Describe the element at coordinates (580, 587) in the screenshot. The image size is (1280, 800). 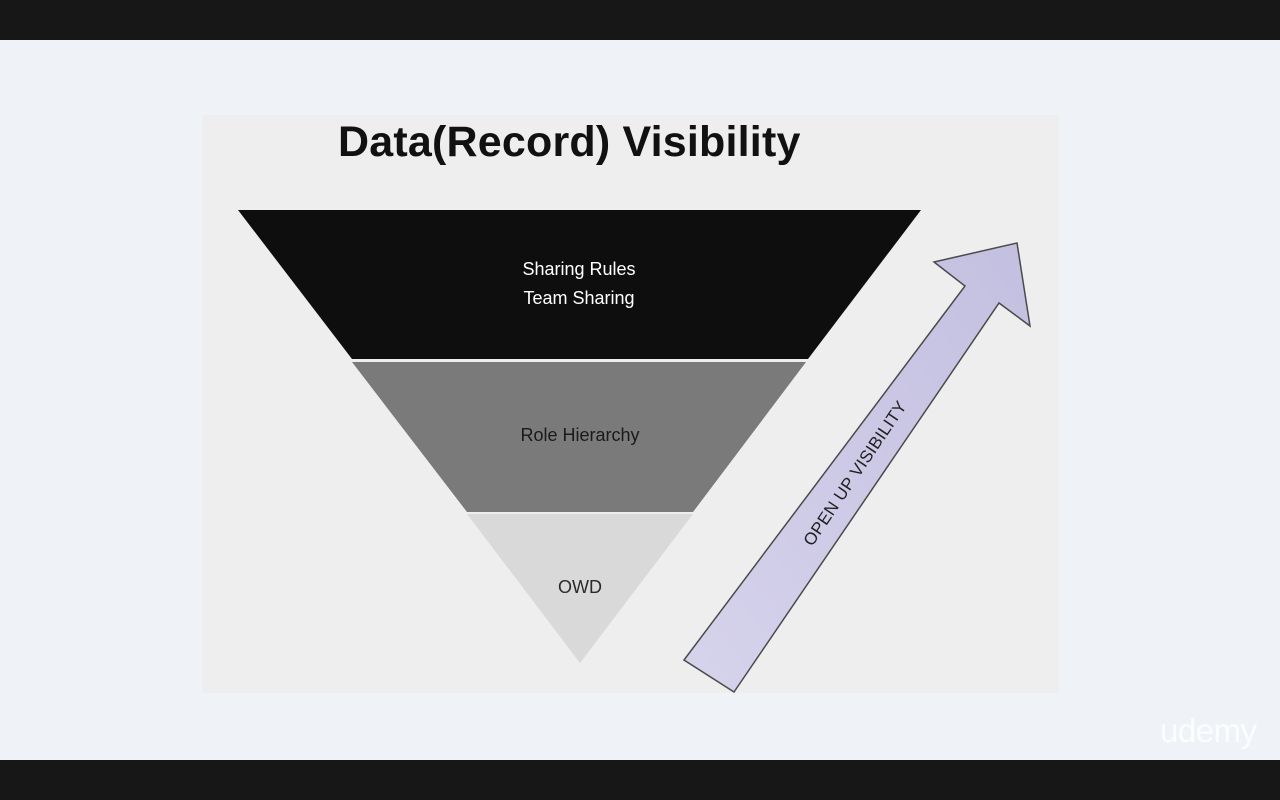
I see `owd-label: OWD` at that location.